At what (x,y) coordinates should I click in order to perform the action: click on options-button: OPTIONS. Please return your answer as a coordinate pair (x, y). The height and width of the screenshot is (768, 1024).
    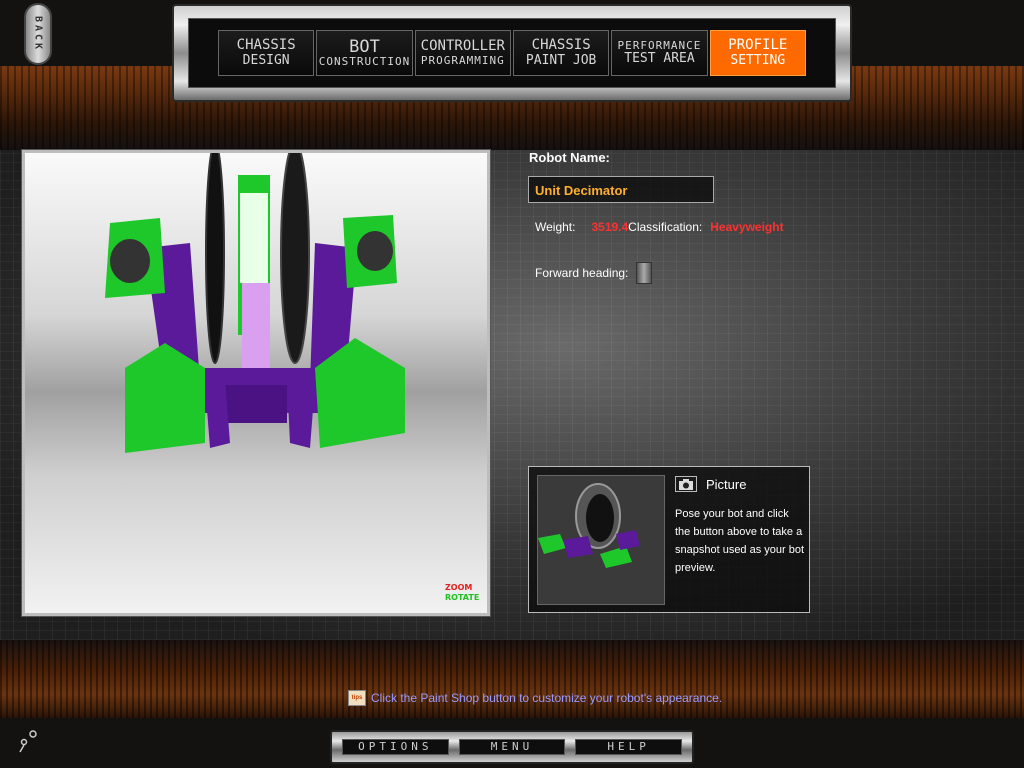
    Looking at the image, I should click on (395, 747).